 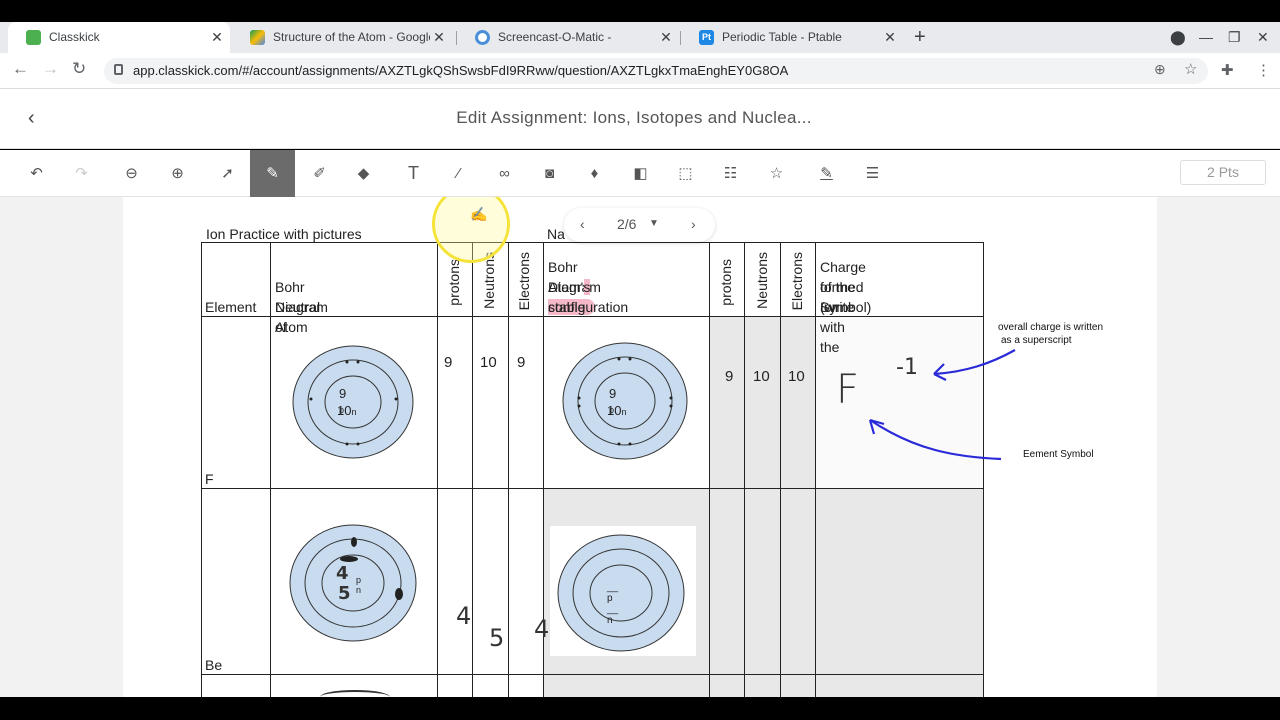 What do you see at coordinates (654, 223) in the screenshot?
I see `page-dropdown-icon: ▼` at bounding box center [654, 223].